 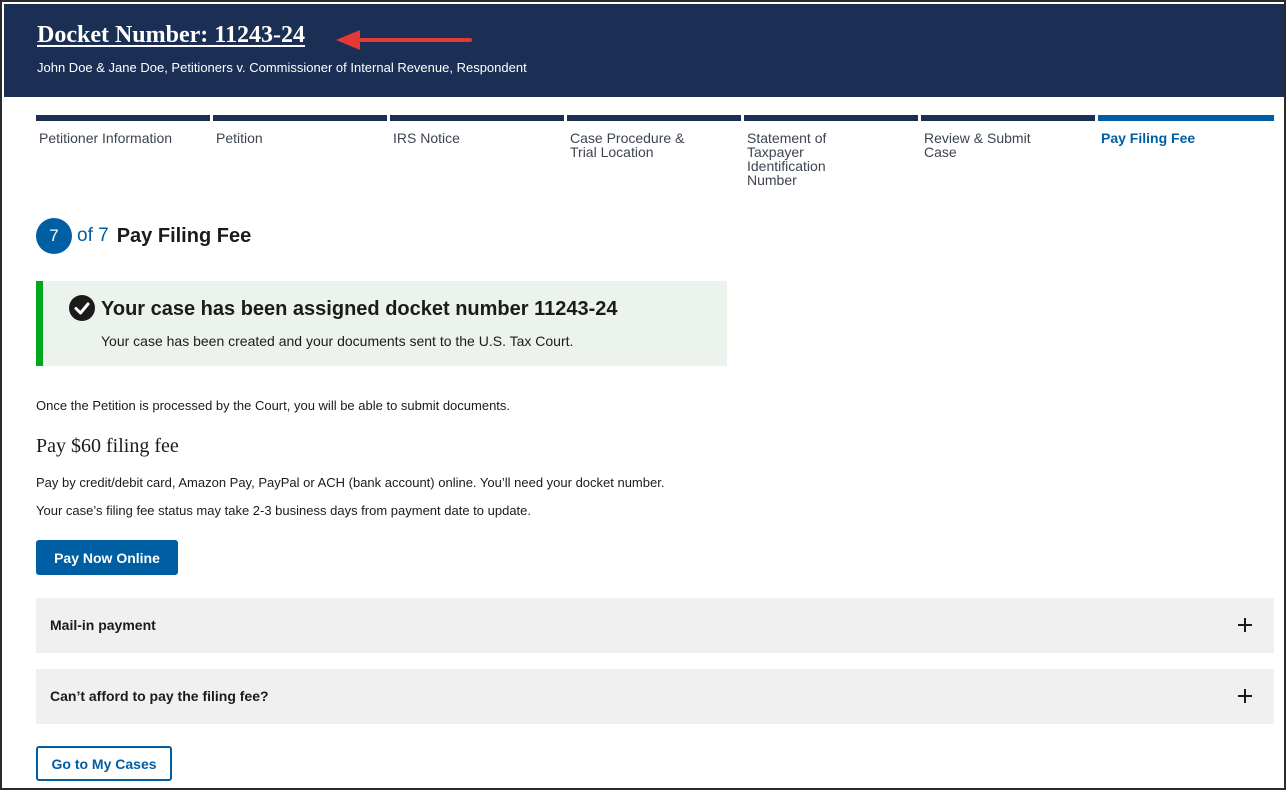 I want to click on check-circle-icon, so click(x=82, y=308).